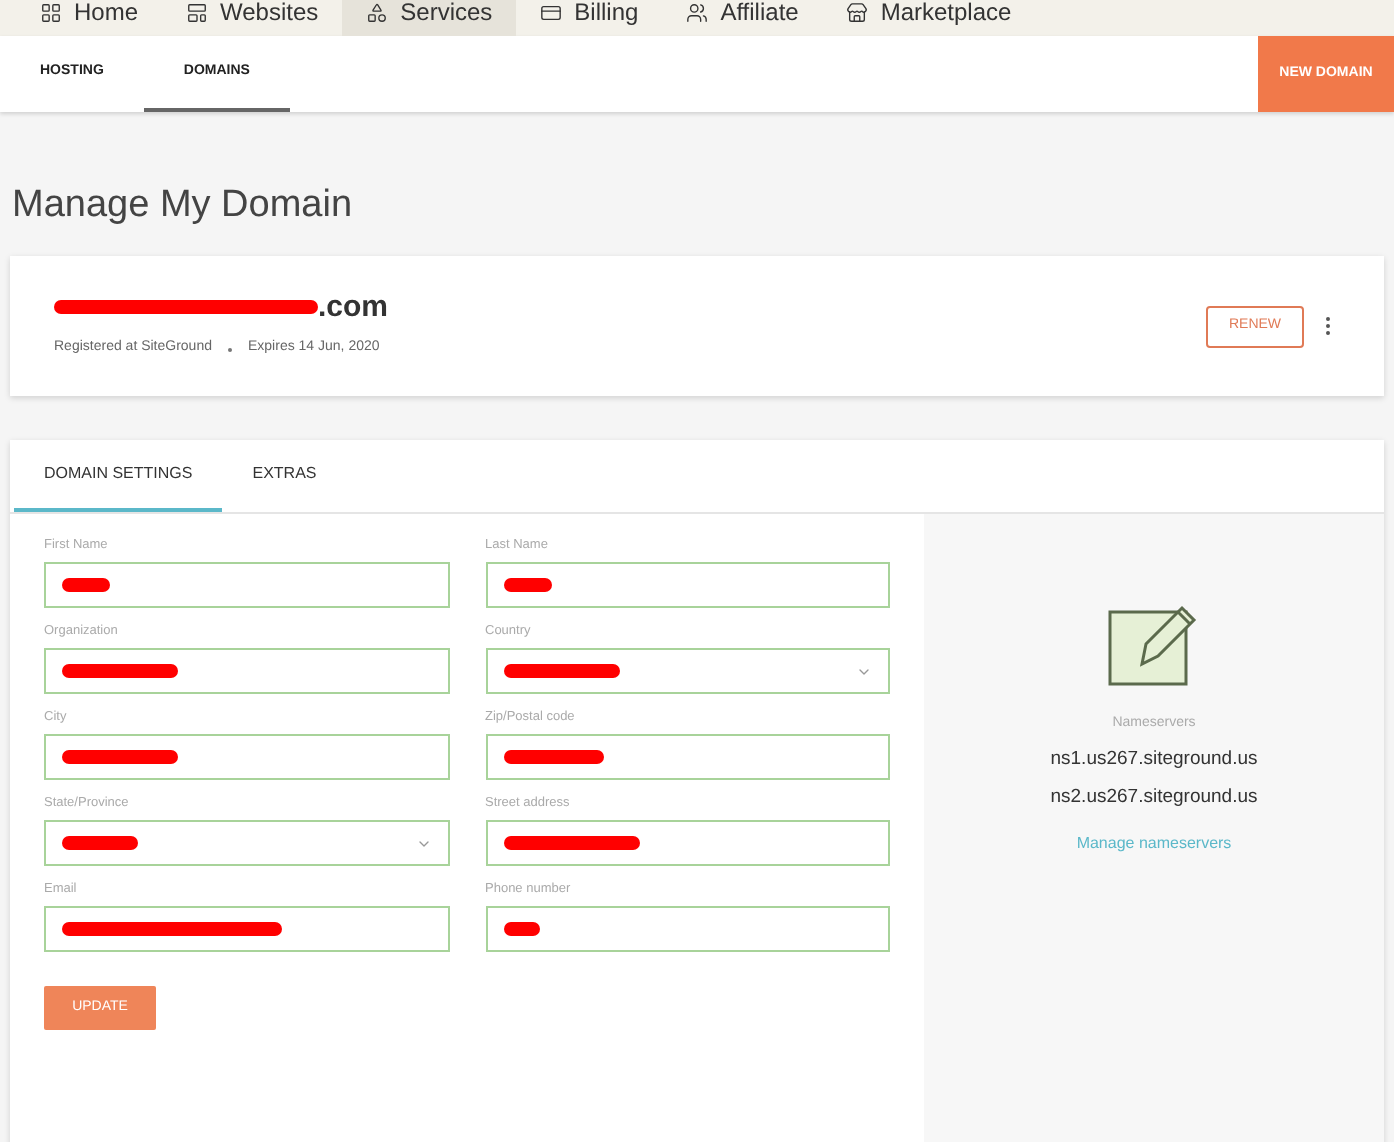 This screenshot has width=1394, height=1142. Describe the element at coordinates (929, 18) in the screenshot. I see `nav-item: Marketplace` at that location.